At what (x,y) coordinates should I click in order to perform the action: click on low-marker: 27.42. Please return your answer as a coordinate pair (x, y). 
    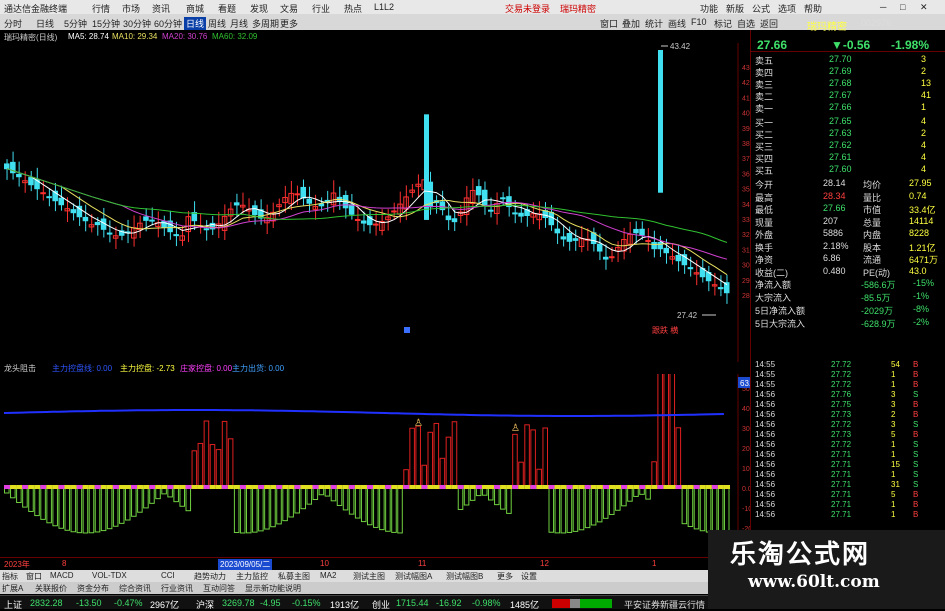
    Looking at the image, I should click on (687, 315).